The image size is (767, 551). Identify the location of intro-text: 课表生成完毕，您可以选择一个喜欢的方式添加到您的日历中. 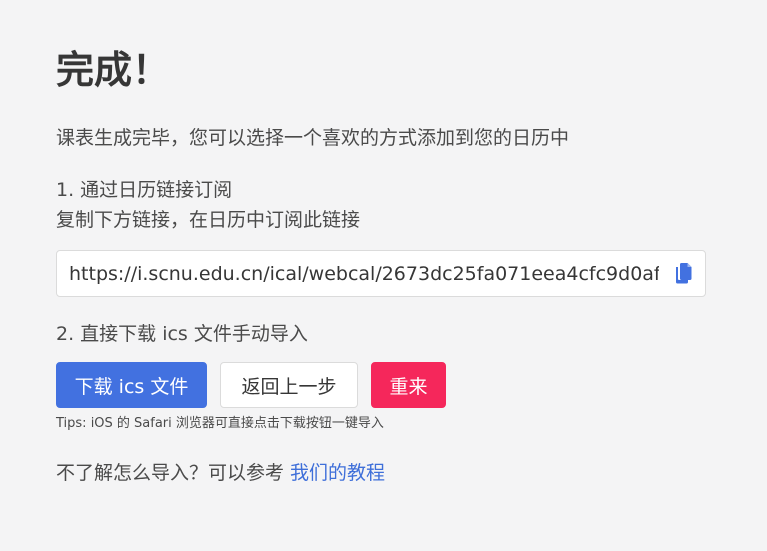
(313, 138).